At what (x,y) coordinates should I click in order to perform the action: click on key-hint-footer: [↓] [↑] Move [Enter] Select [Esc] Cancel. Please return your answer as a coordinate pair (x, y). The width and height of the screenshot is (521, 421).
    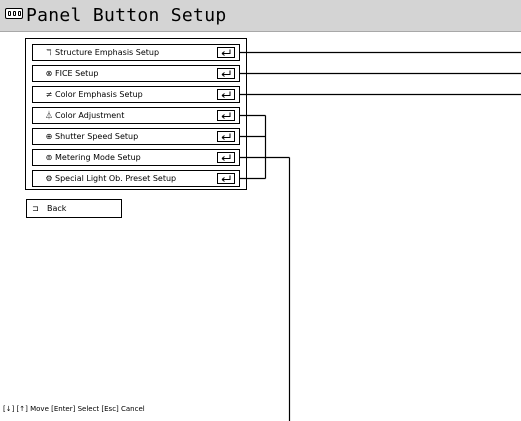
    Looking at the image, I should click on (74, 409).